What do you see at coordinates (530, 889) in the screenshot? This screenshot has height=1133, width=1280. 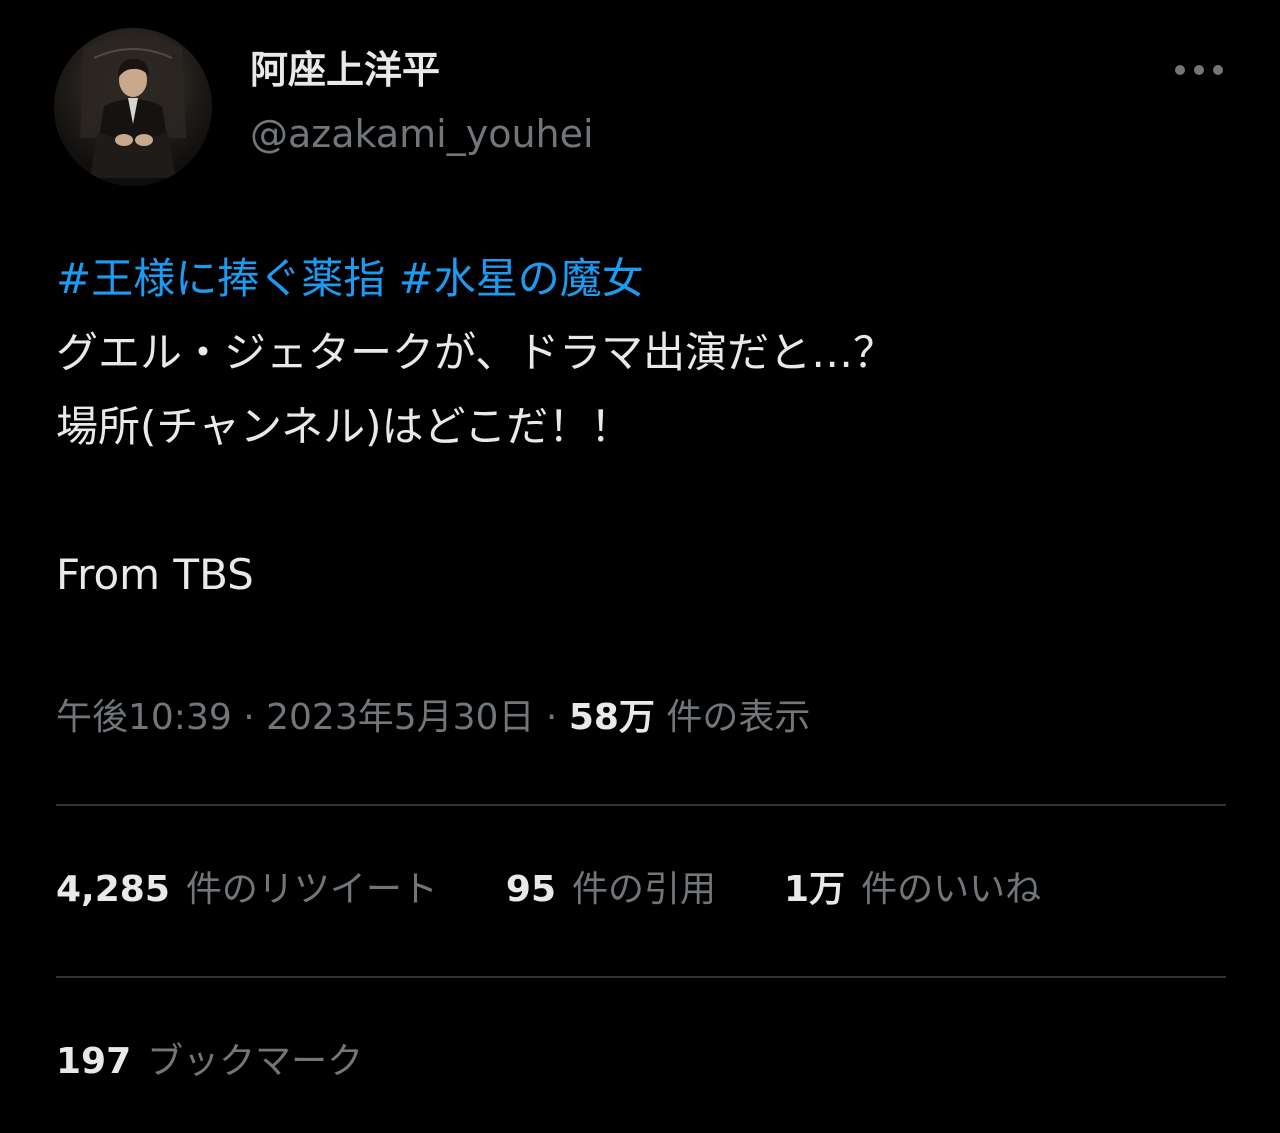 I see `quotes-count: 95` at bounding box center [530, 889].